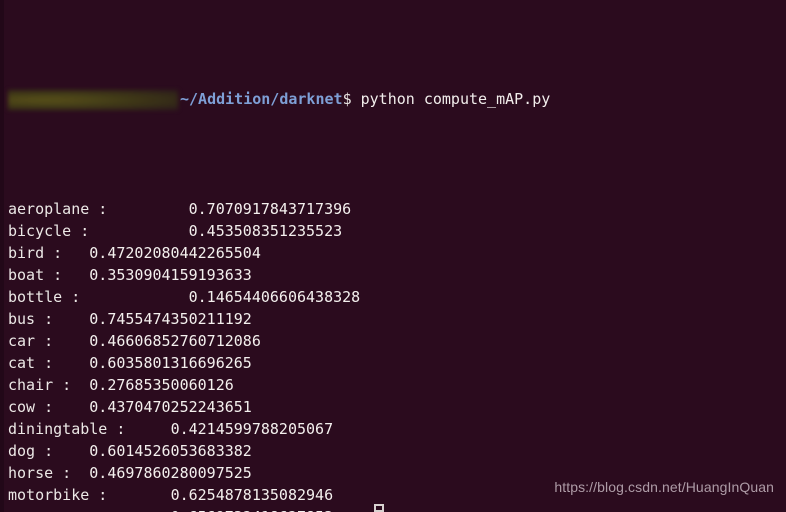 The image size is (786, 512). Describe the element at coordinates (397, 297) in the screenshot. I see `class-ap-row: bottle : 0.14654406606438328` at that location.